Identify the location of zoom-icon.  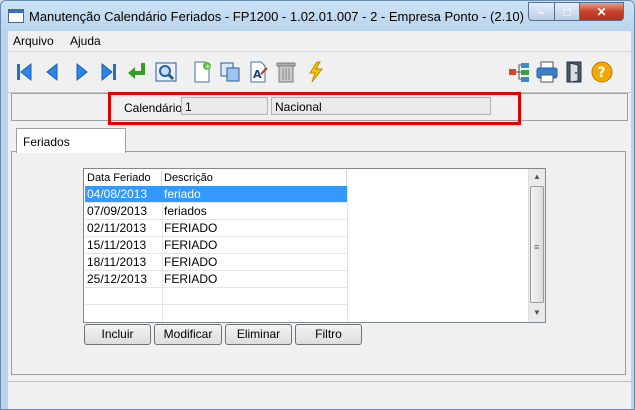
(166, 72).